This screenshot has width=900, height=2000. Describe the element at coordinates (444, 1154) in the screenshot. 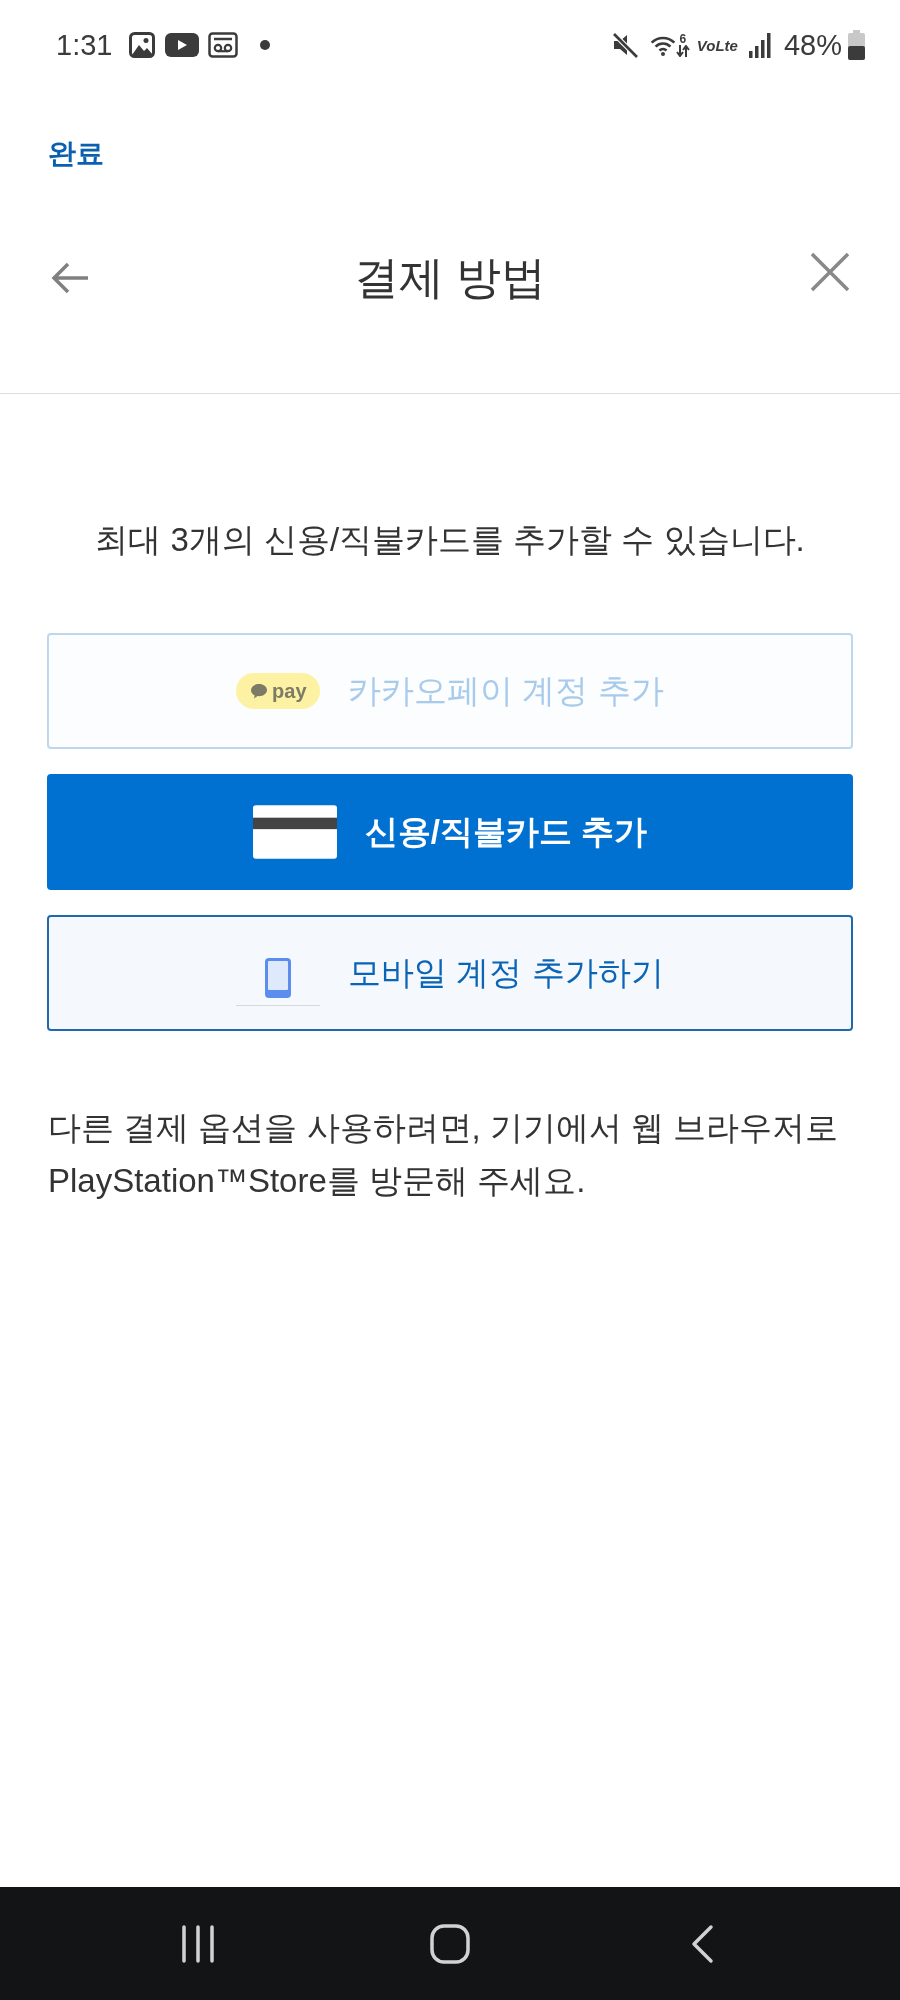

I see `payment-options-note: 다른 결제 옵션을 사용하려면, 기기에서 웹 브라우저로 PlayStation™Store를 방문해 주세요.` at that location.